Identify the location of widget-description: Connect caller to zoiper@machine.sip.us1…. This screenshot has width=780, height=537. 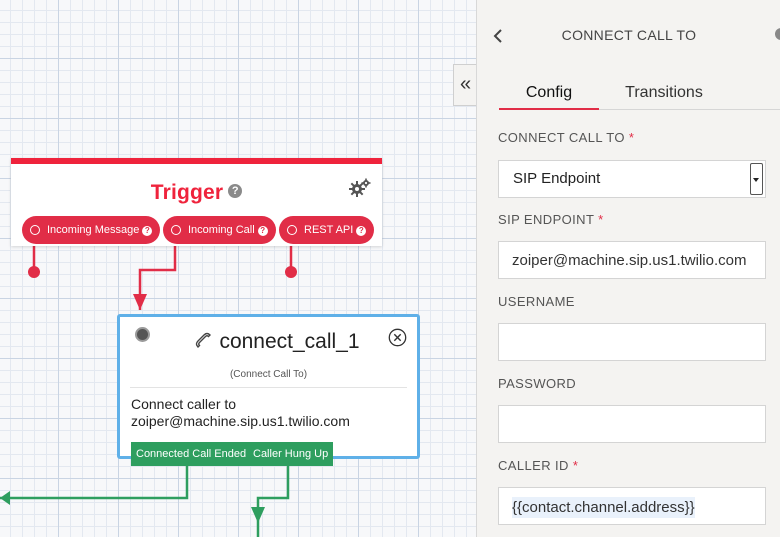
(240, 413).